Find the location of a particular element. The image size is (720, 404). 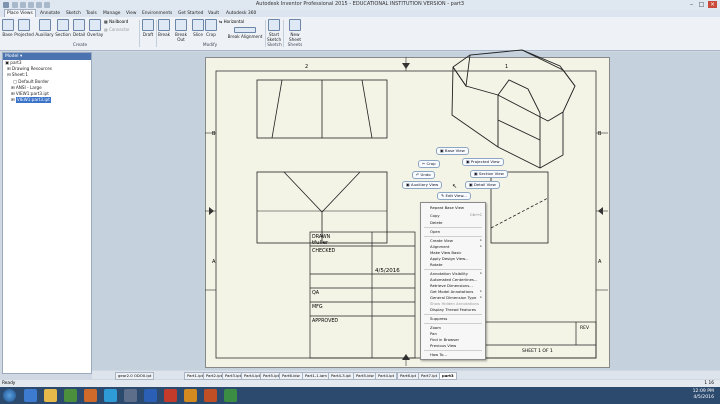

menu-item-make-view-basic: Make View Basic is located at coordinates (445, 252).